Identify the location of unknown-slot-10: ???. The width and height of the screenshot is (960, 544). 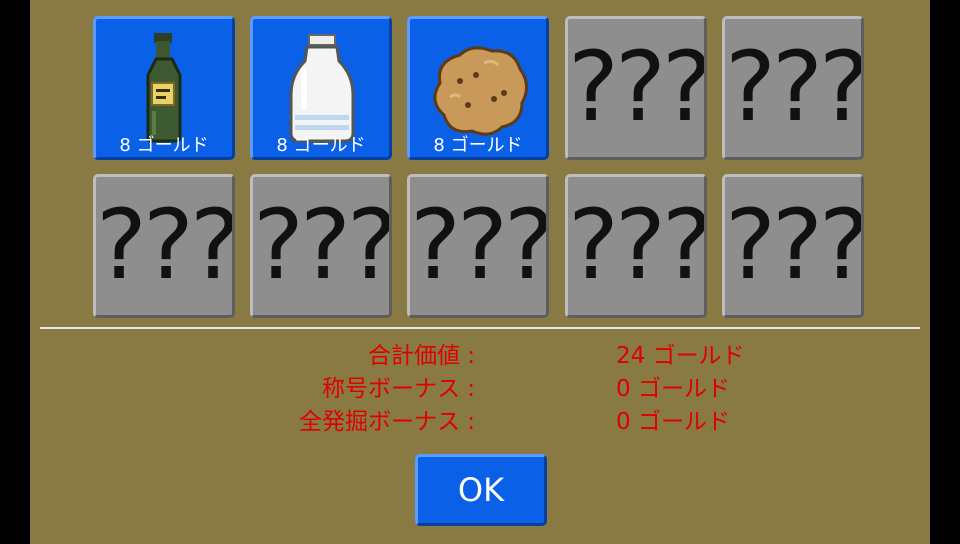
(793, 246).